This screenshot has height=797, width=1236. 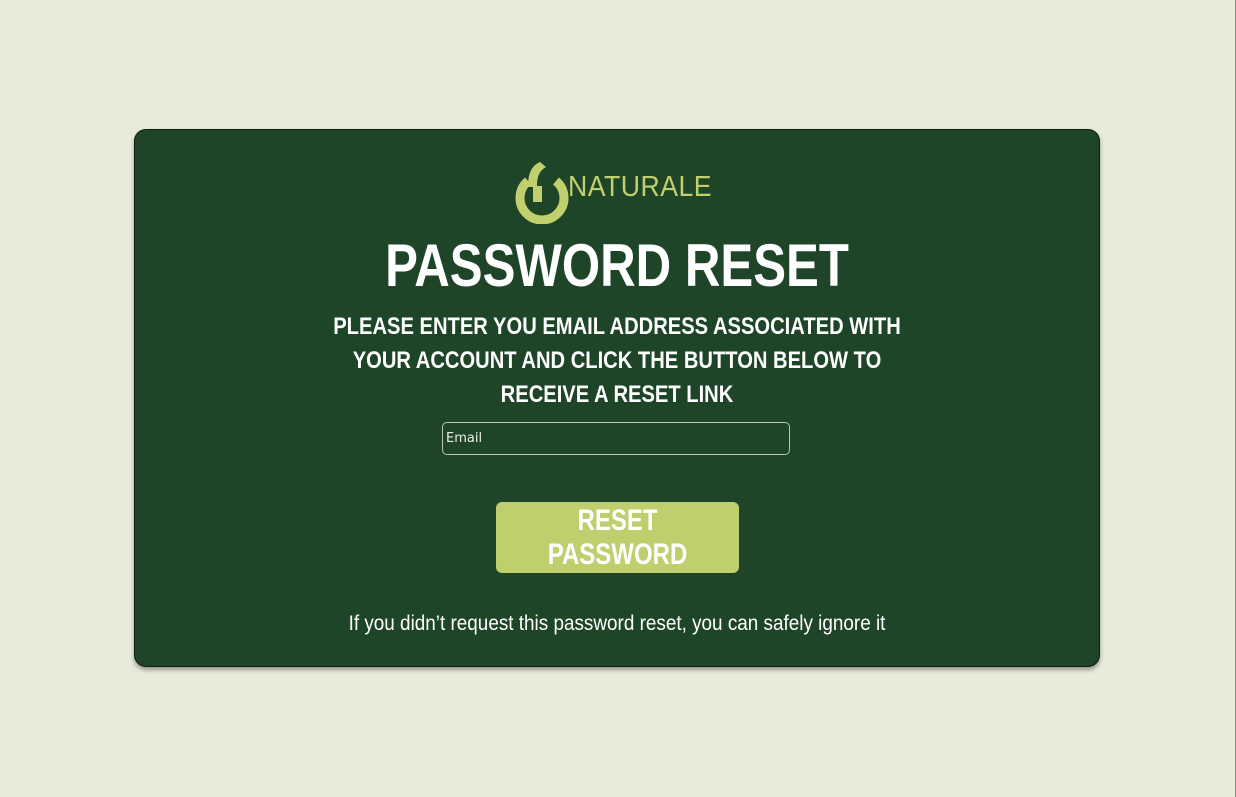 What do you see at coordinates (640, 187) in the screenshot?
I see `brand-name: NATURALE` at bounding box center [640, 187].